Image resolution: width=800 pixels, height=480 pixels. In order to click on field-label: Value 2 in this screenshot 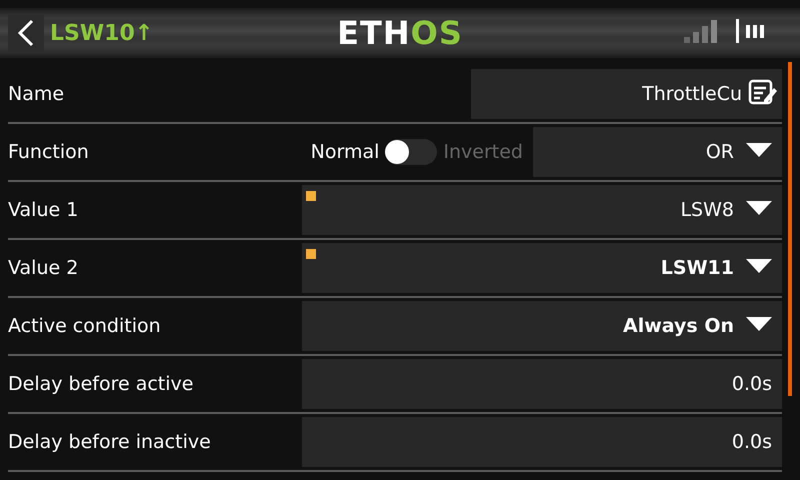, I will do `click(44, 268)`.